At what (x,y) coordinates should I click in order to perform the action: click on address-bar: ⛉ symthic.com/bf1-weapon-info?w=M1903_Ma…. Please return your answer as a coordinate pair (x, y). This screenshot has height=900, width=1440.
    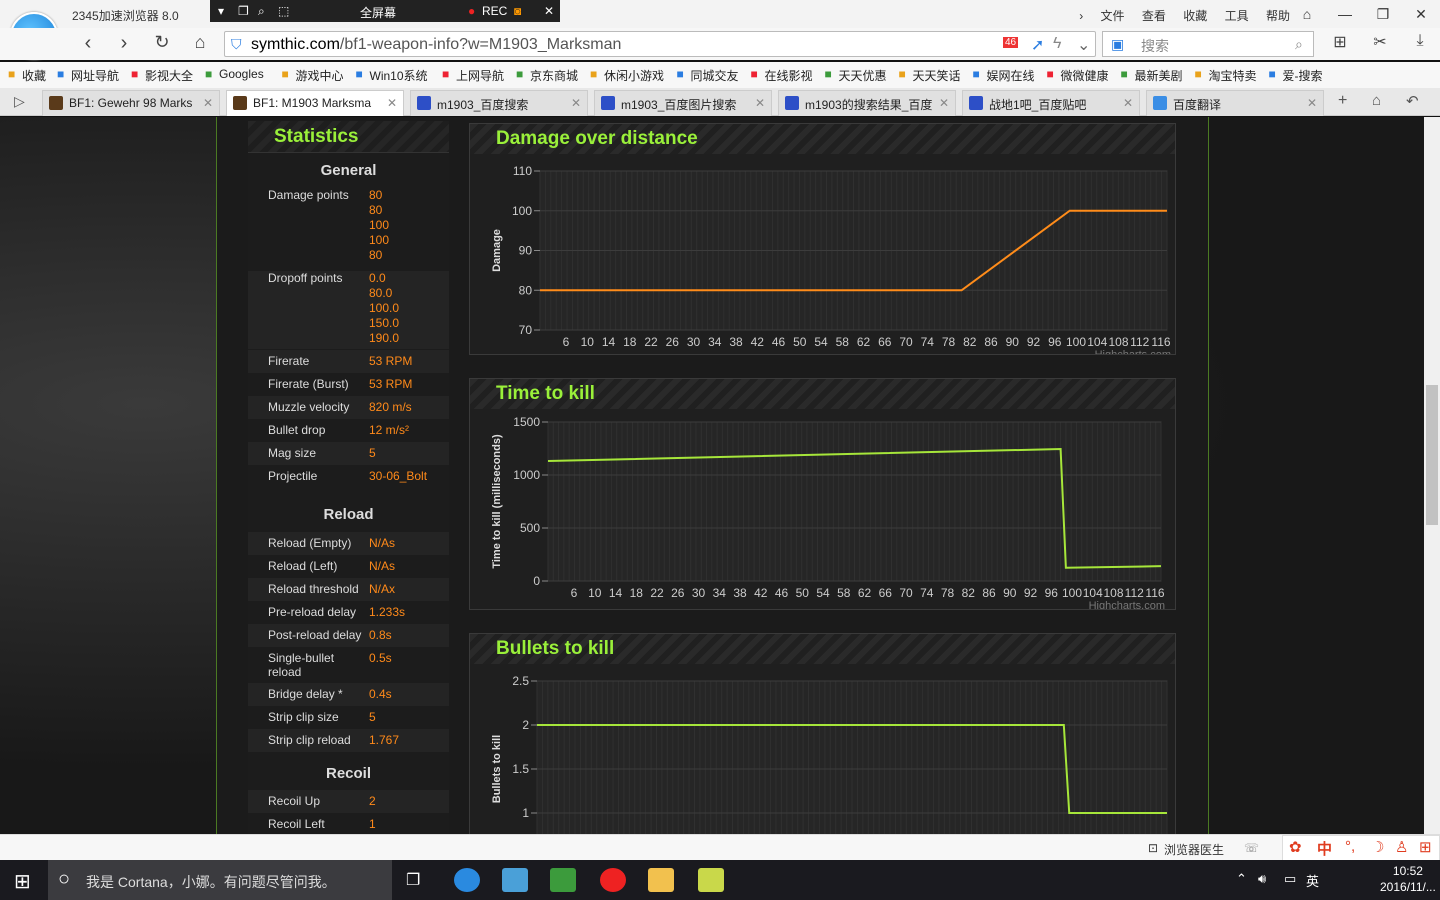
    Looking at the image, I should click on (660, 44).